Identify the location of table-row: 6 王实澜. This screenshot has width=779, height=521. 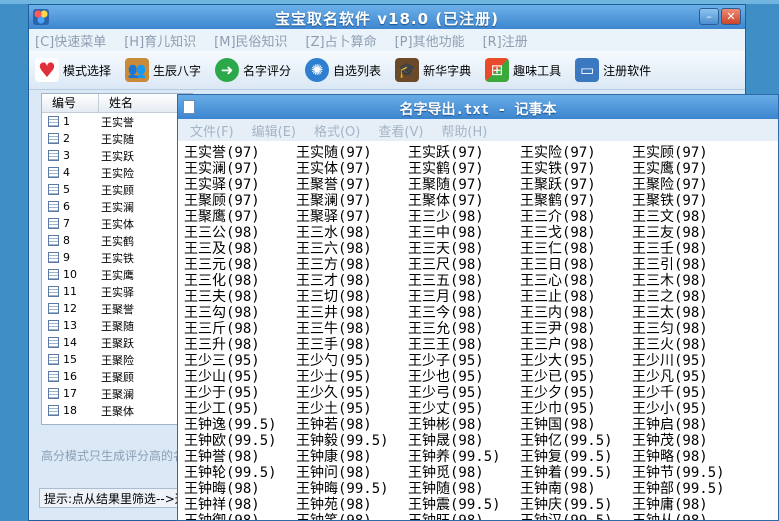
(117, 206).